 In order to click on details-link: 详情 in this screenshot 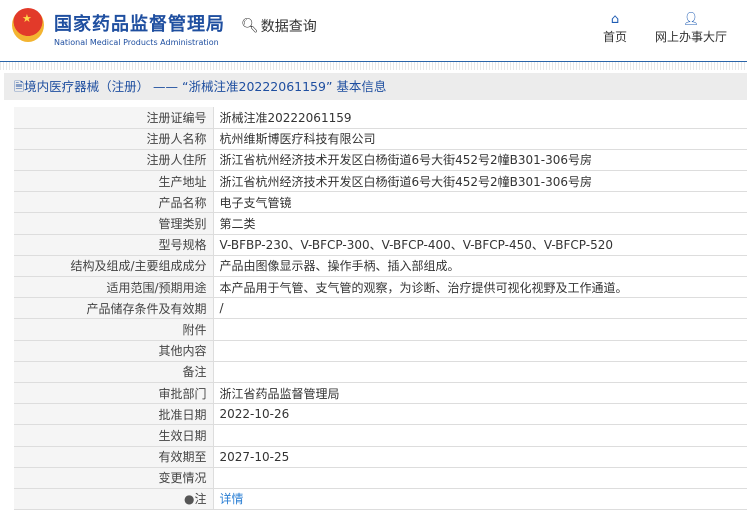, I will do `click(232, 499)`.